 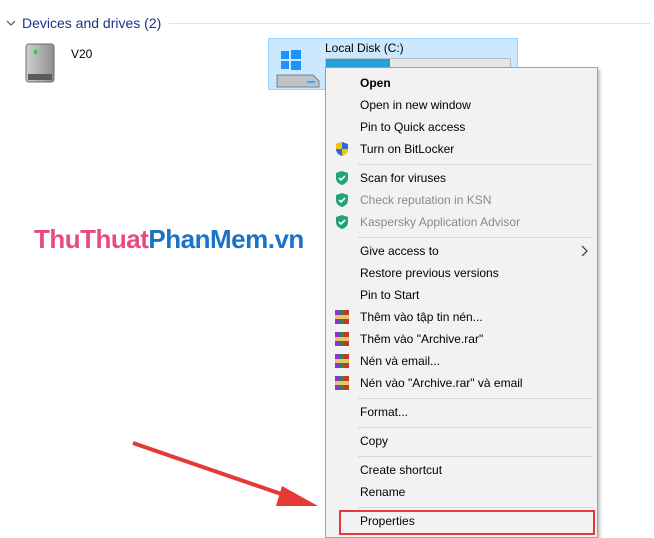 What do you see at coordinates (208, 239) in the screenshot?
I see `watermark-part-2: PhanMem` at bounding box center [208, 239].